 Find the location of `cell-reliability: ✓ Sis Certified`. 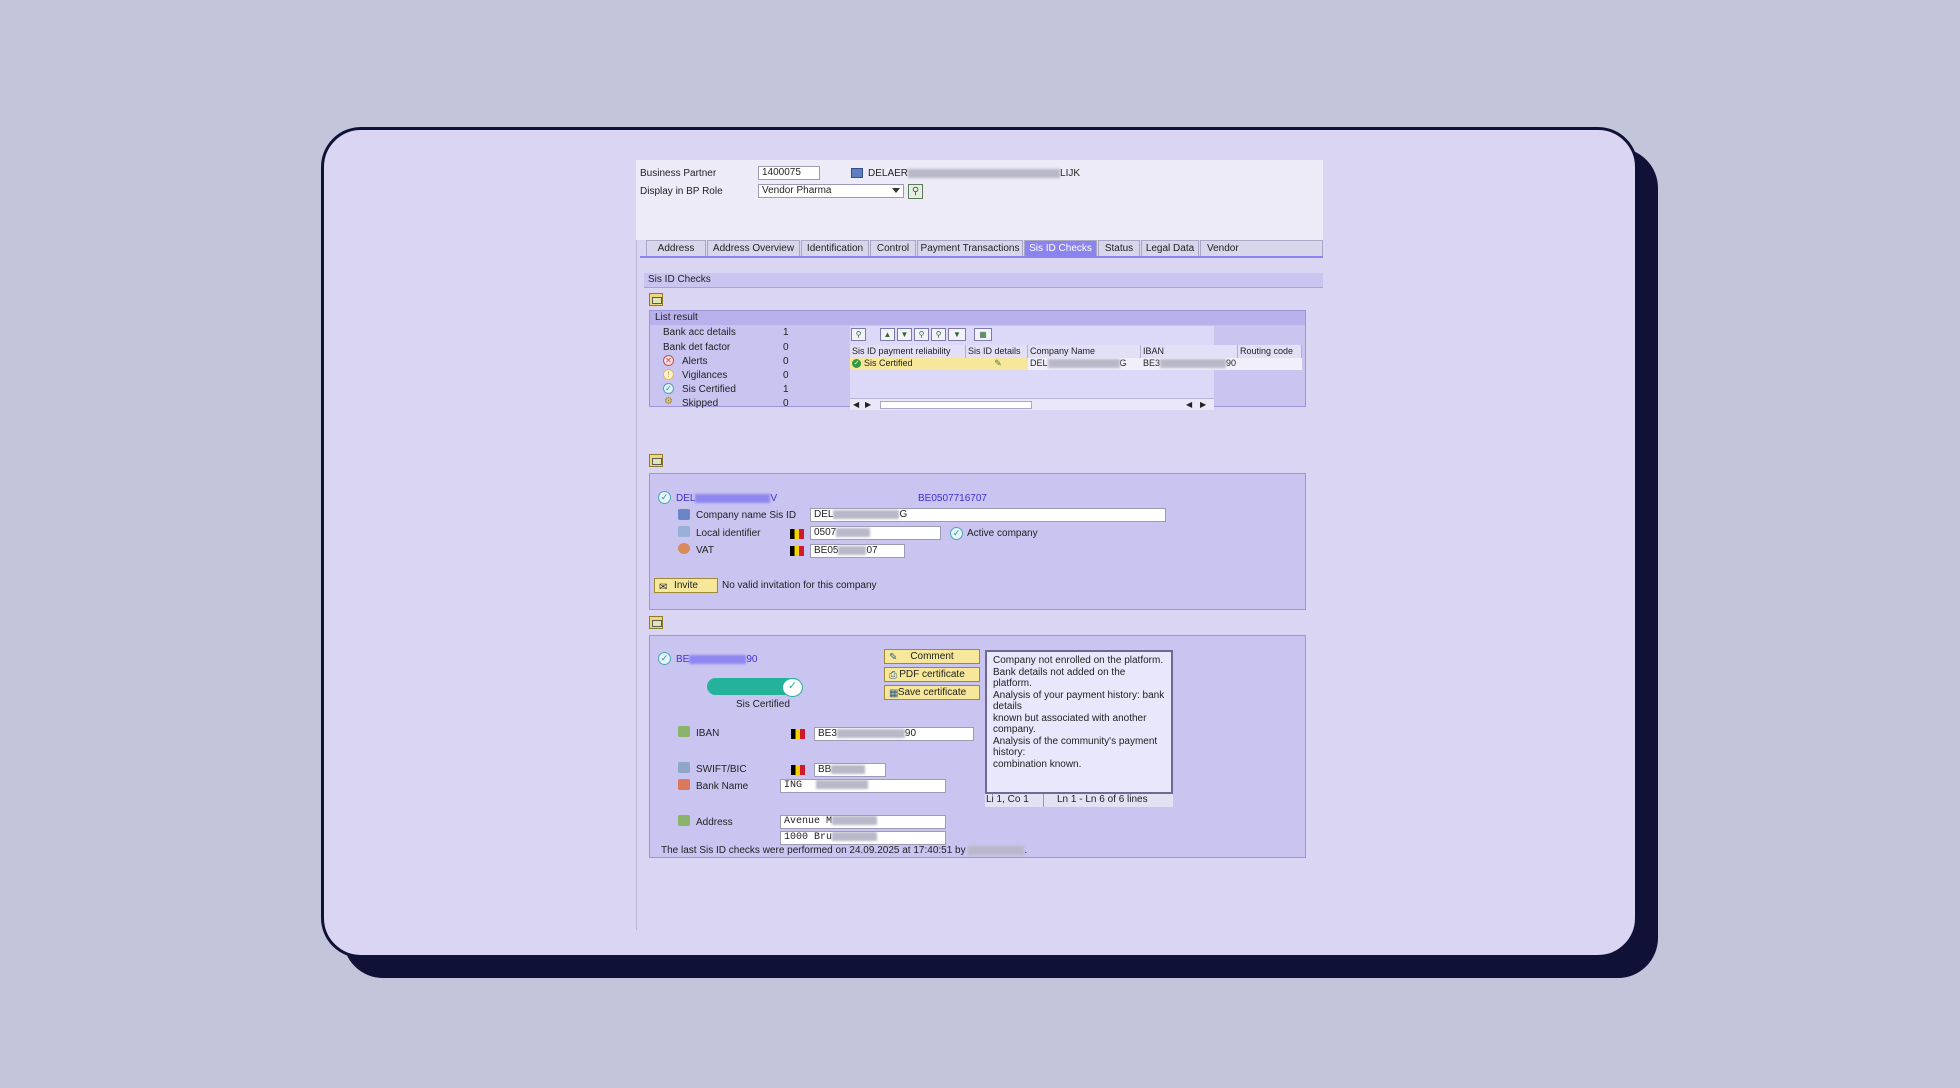

cell-reliability: ✓ Sis Certified is located at coordinates (908, 364).